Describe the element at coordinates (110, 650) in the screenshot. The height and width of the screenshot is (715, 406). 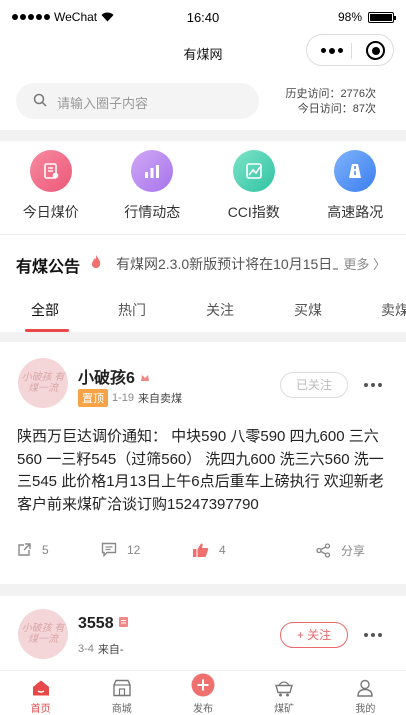
I see `post-source: 来自-` at that location.